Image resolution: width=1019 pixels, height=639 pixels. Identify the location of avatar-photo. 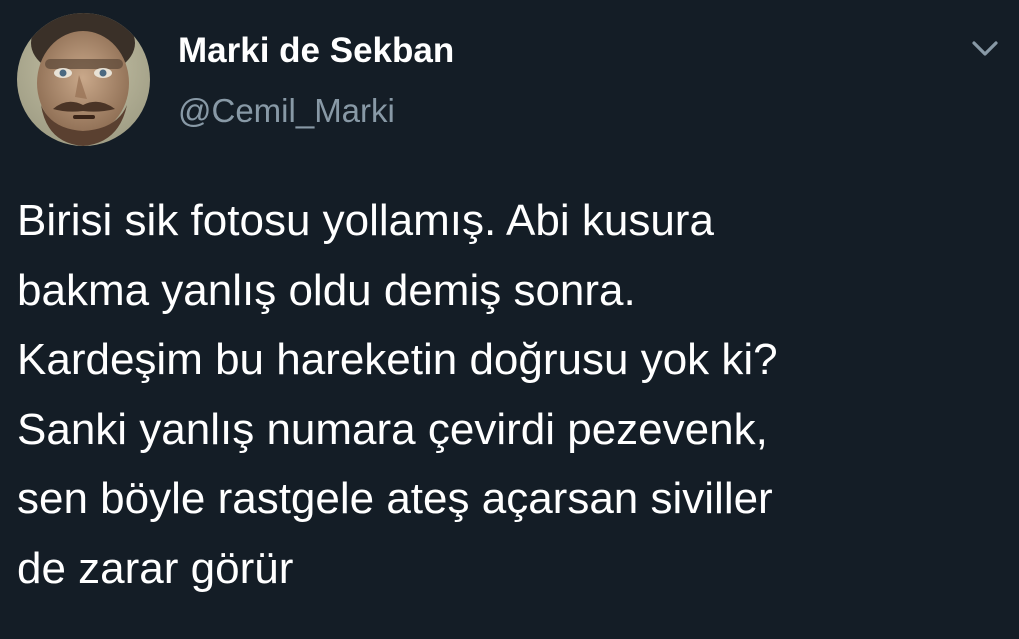
(83, 79).